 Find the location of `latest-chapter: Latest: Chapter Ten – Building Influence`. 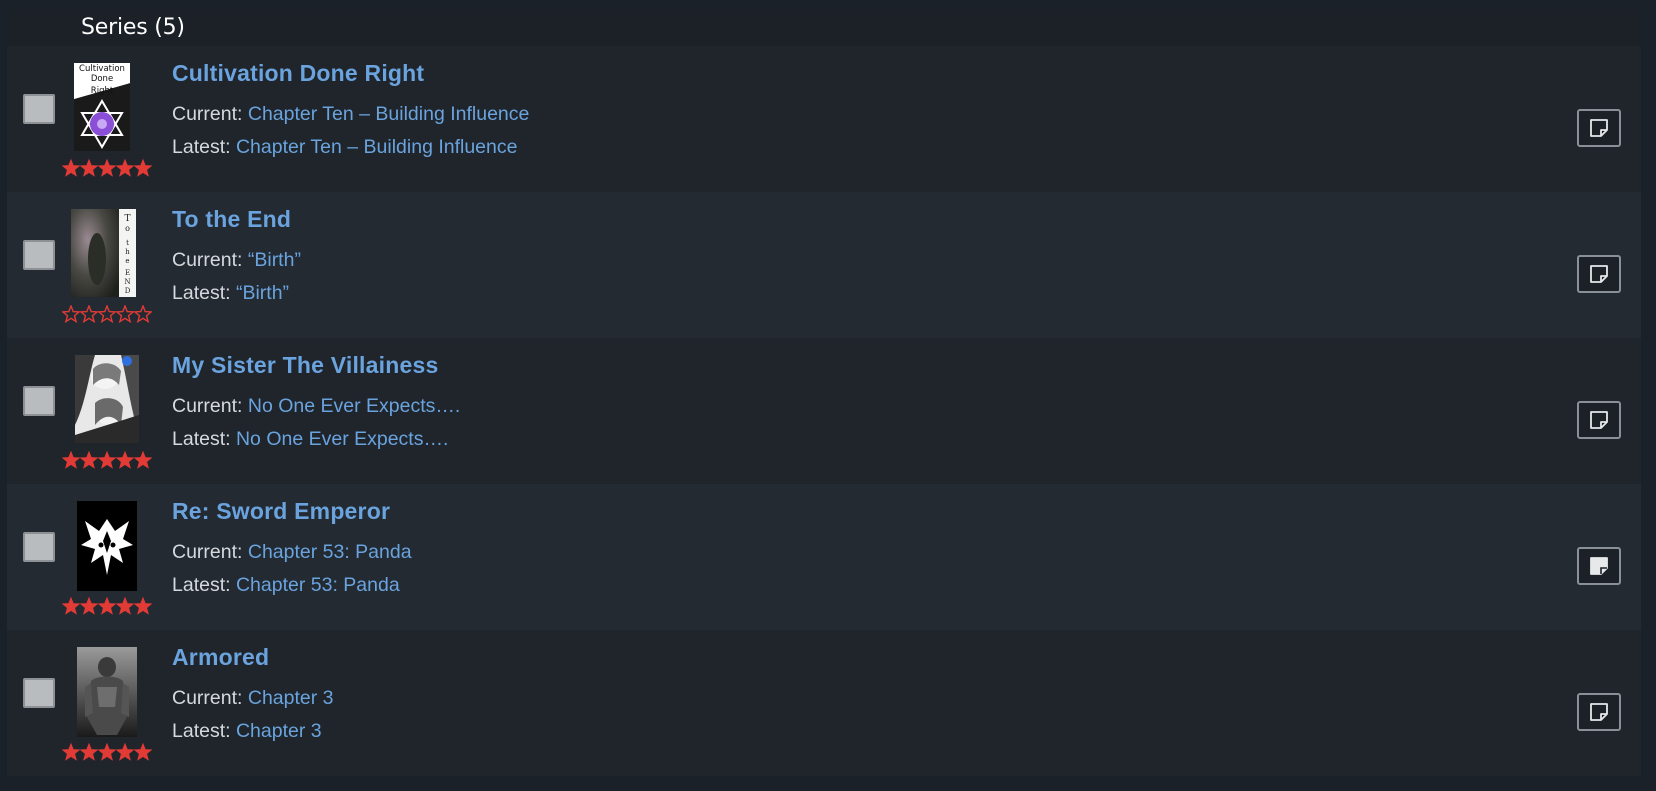

latest-chapter: Latest: Chapter Ten – Building Influence is located at coordinates (344, 147).